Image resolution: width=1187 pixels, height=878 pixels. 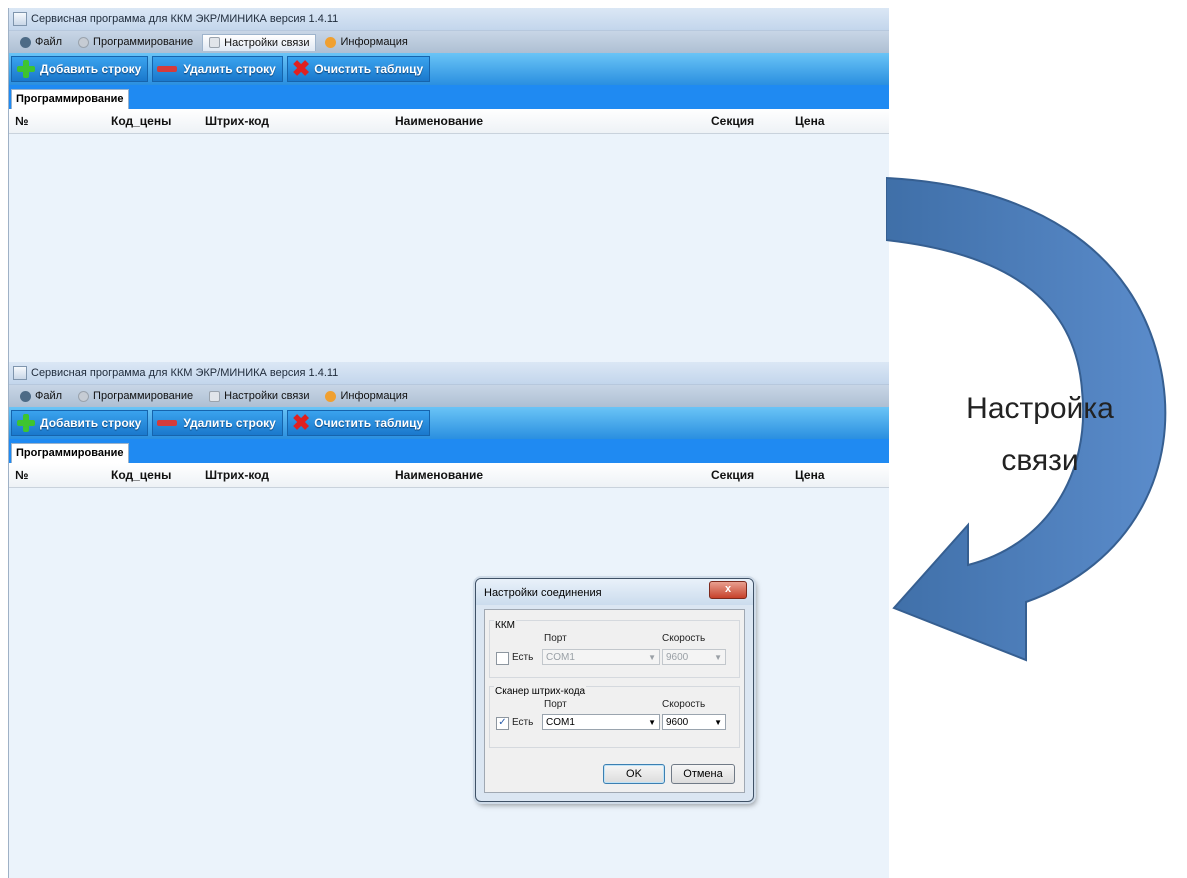 I want to click on scanner-port-label: Порт, so click(x=555, y=704).